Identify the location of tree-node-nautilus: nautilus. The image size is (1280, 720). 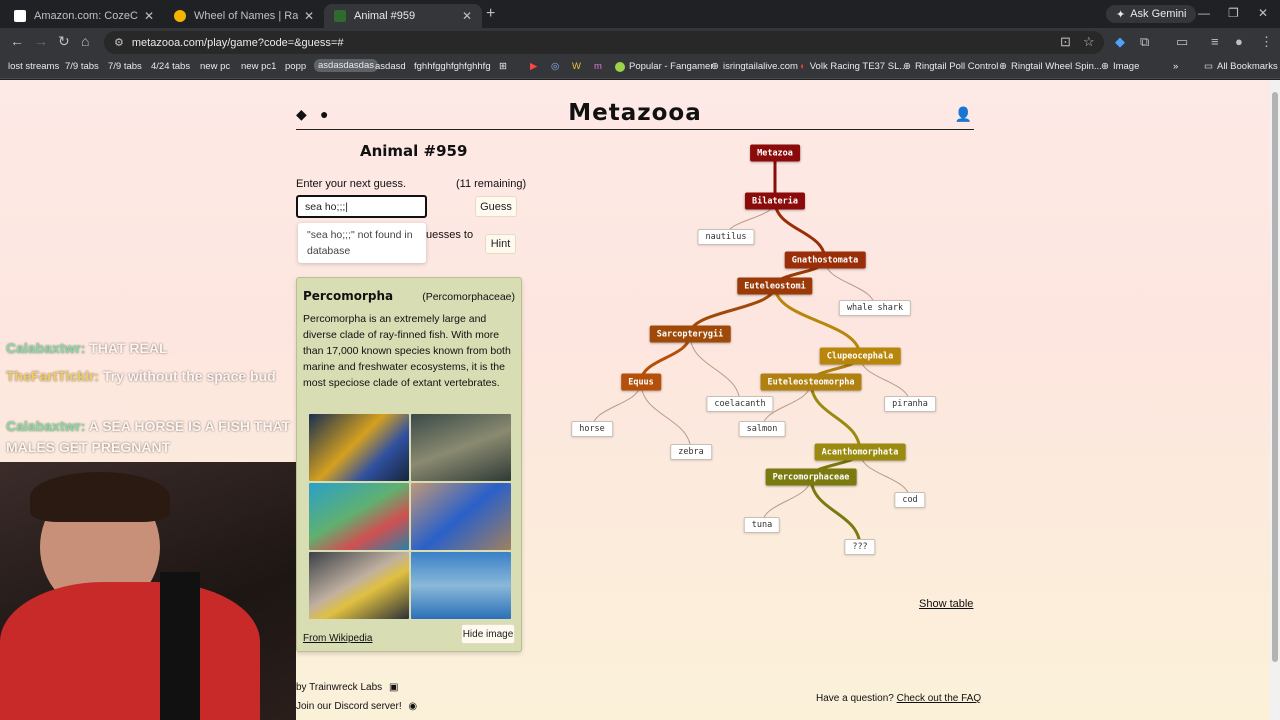
(726, 237).